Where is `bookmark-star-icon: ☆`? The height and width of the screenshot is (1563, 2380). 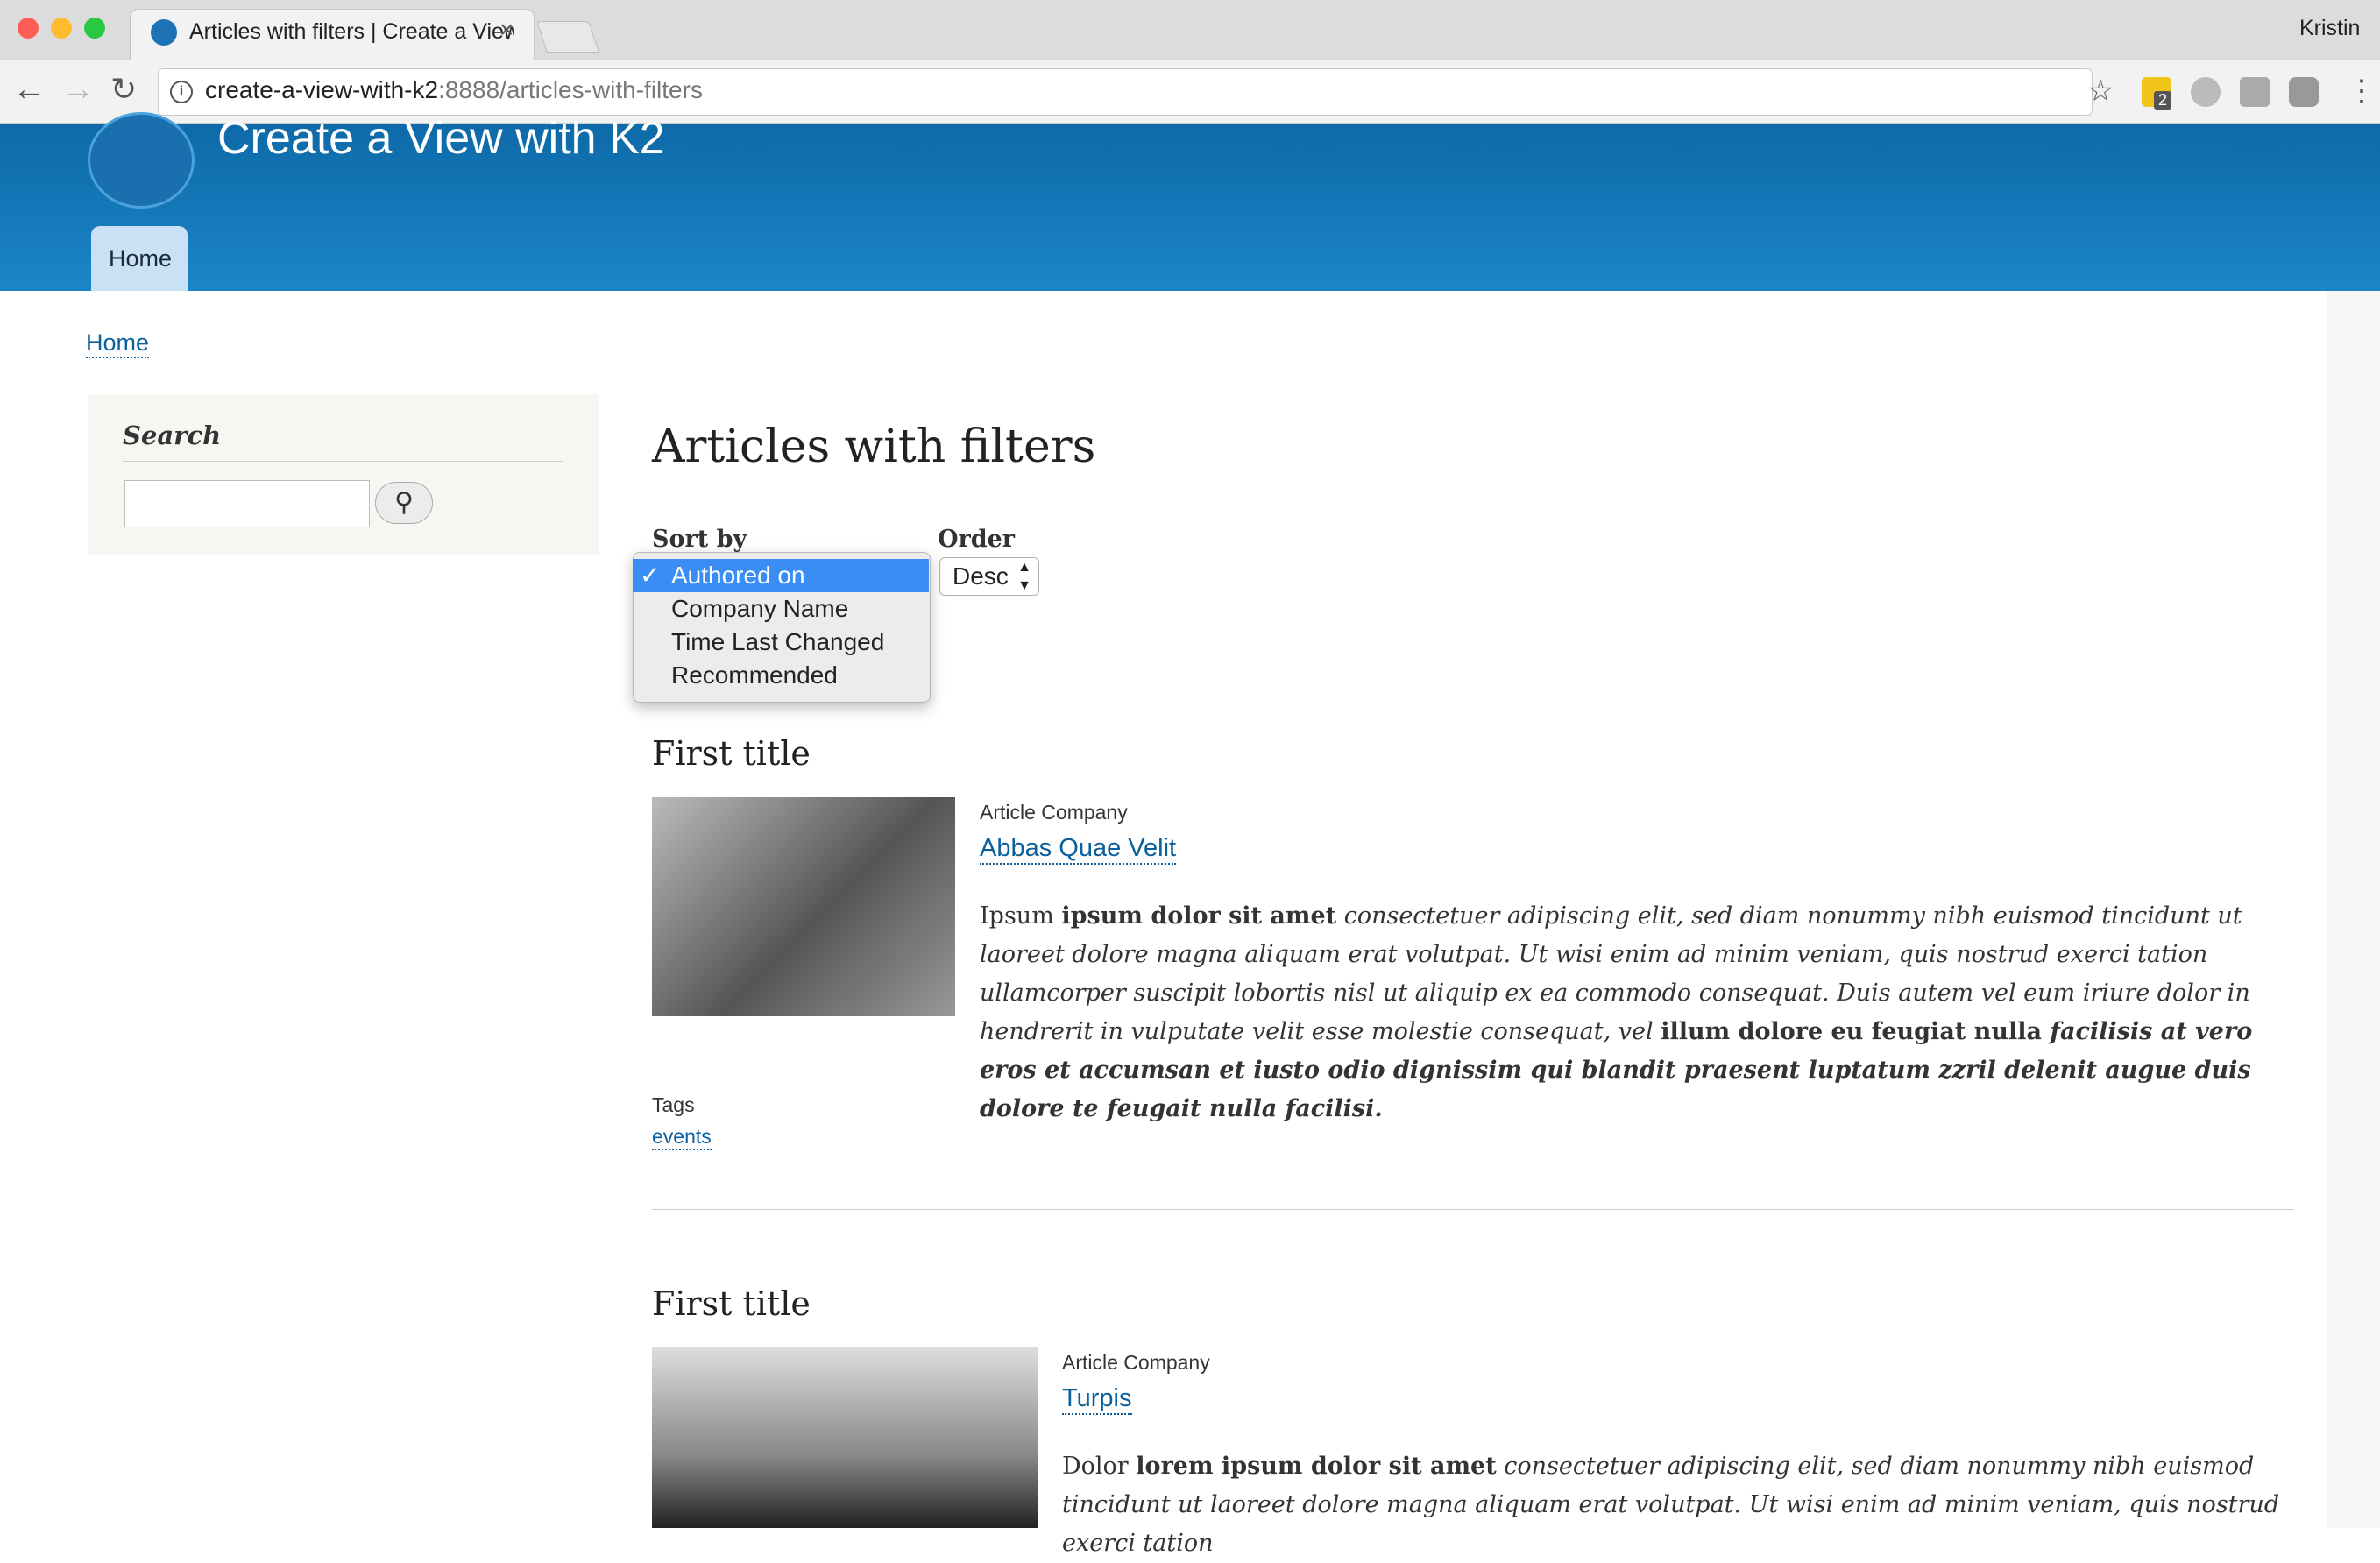 bookmark-star-icon: ☆ is located at coordinates (2100, 91).